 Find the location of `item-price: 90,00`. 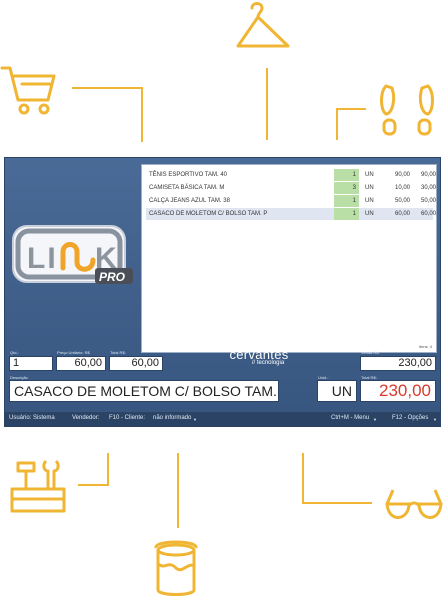

item-price: 90,00 is located at coordinates (402, 175).